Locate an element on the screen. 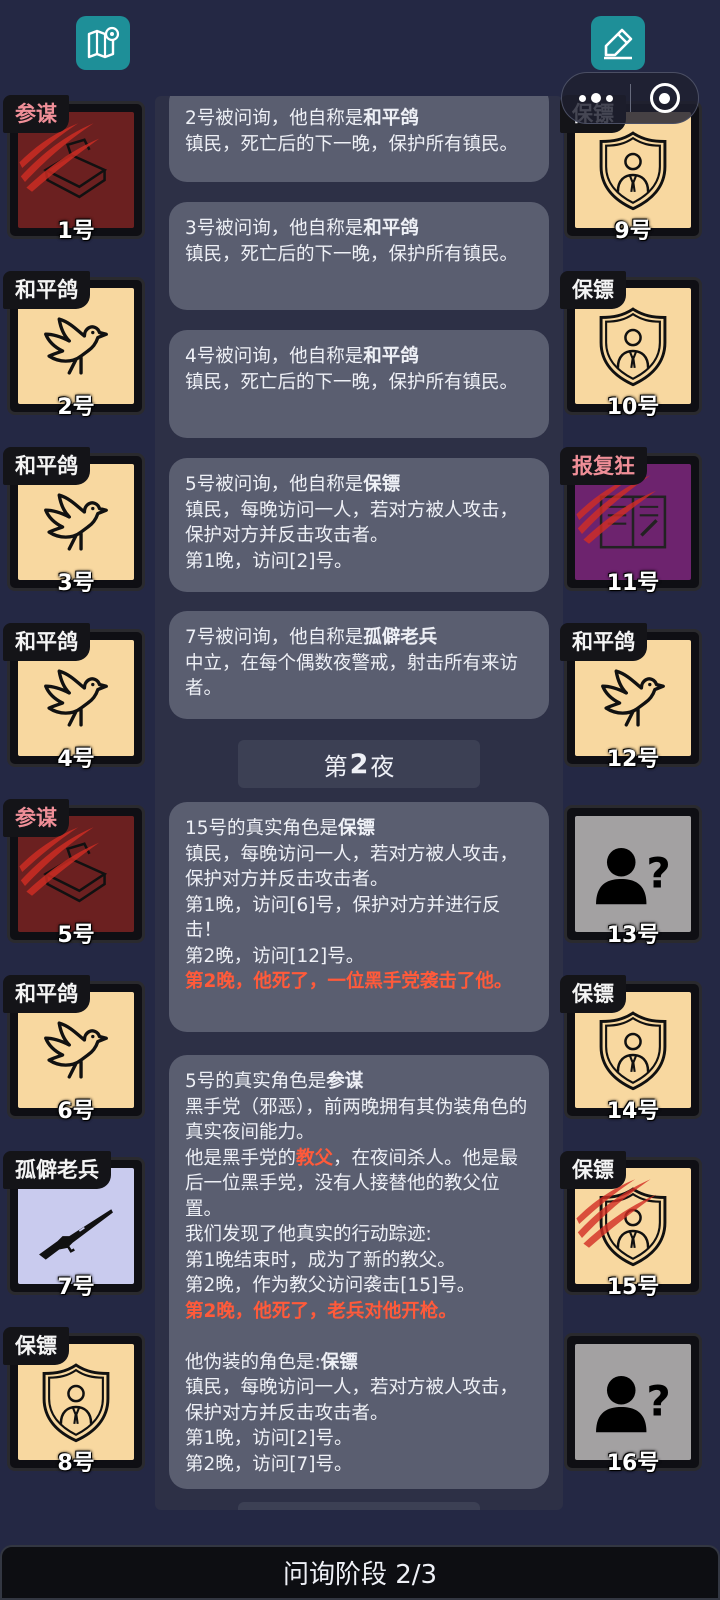  player-number: 9号 is located at coordinates (633, 231).